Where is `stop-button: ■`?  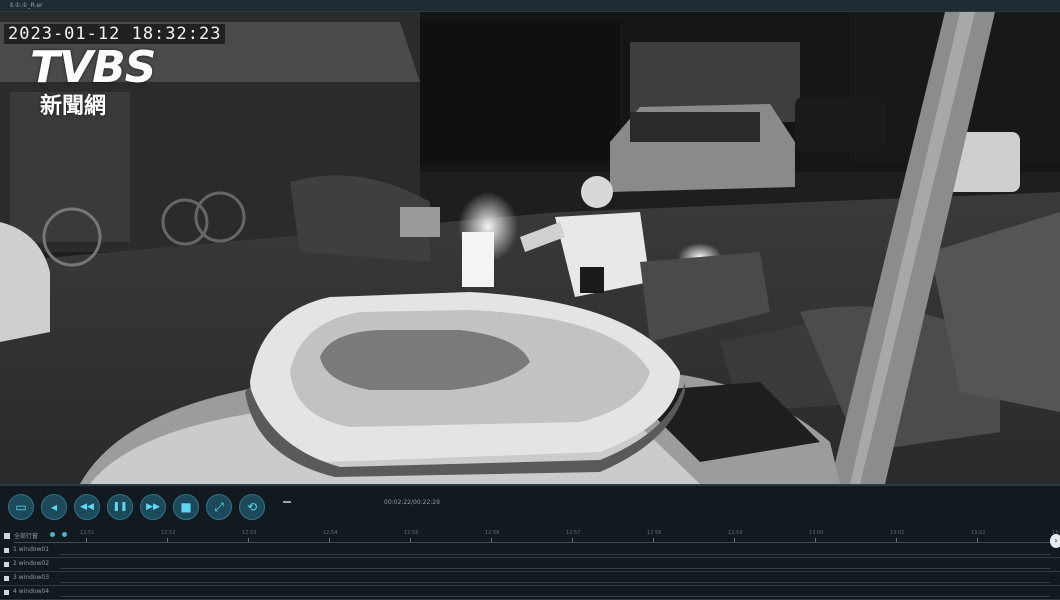 stop-button: ■ is located at coordinates (186, 507).